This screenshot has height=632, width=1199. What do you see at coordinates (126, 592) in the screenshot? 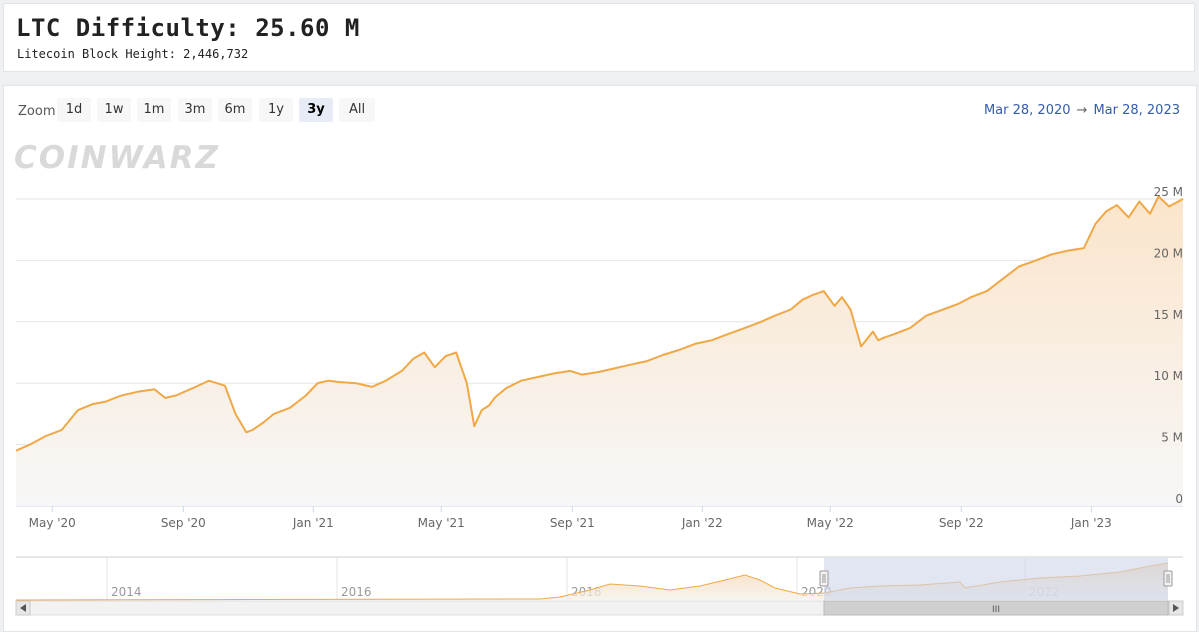
I see `navigator-year-label: 2014` at bounding box center [126, 592].